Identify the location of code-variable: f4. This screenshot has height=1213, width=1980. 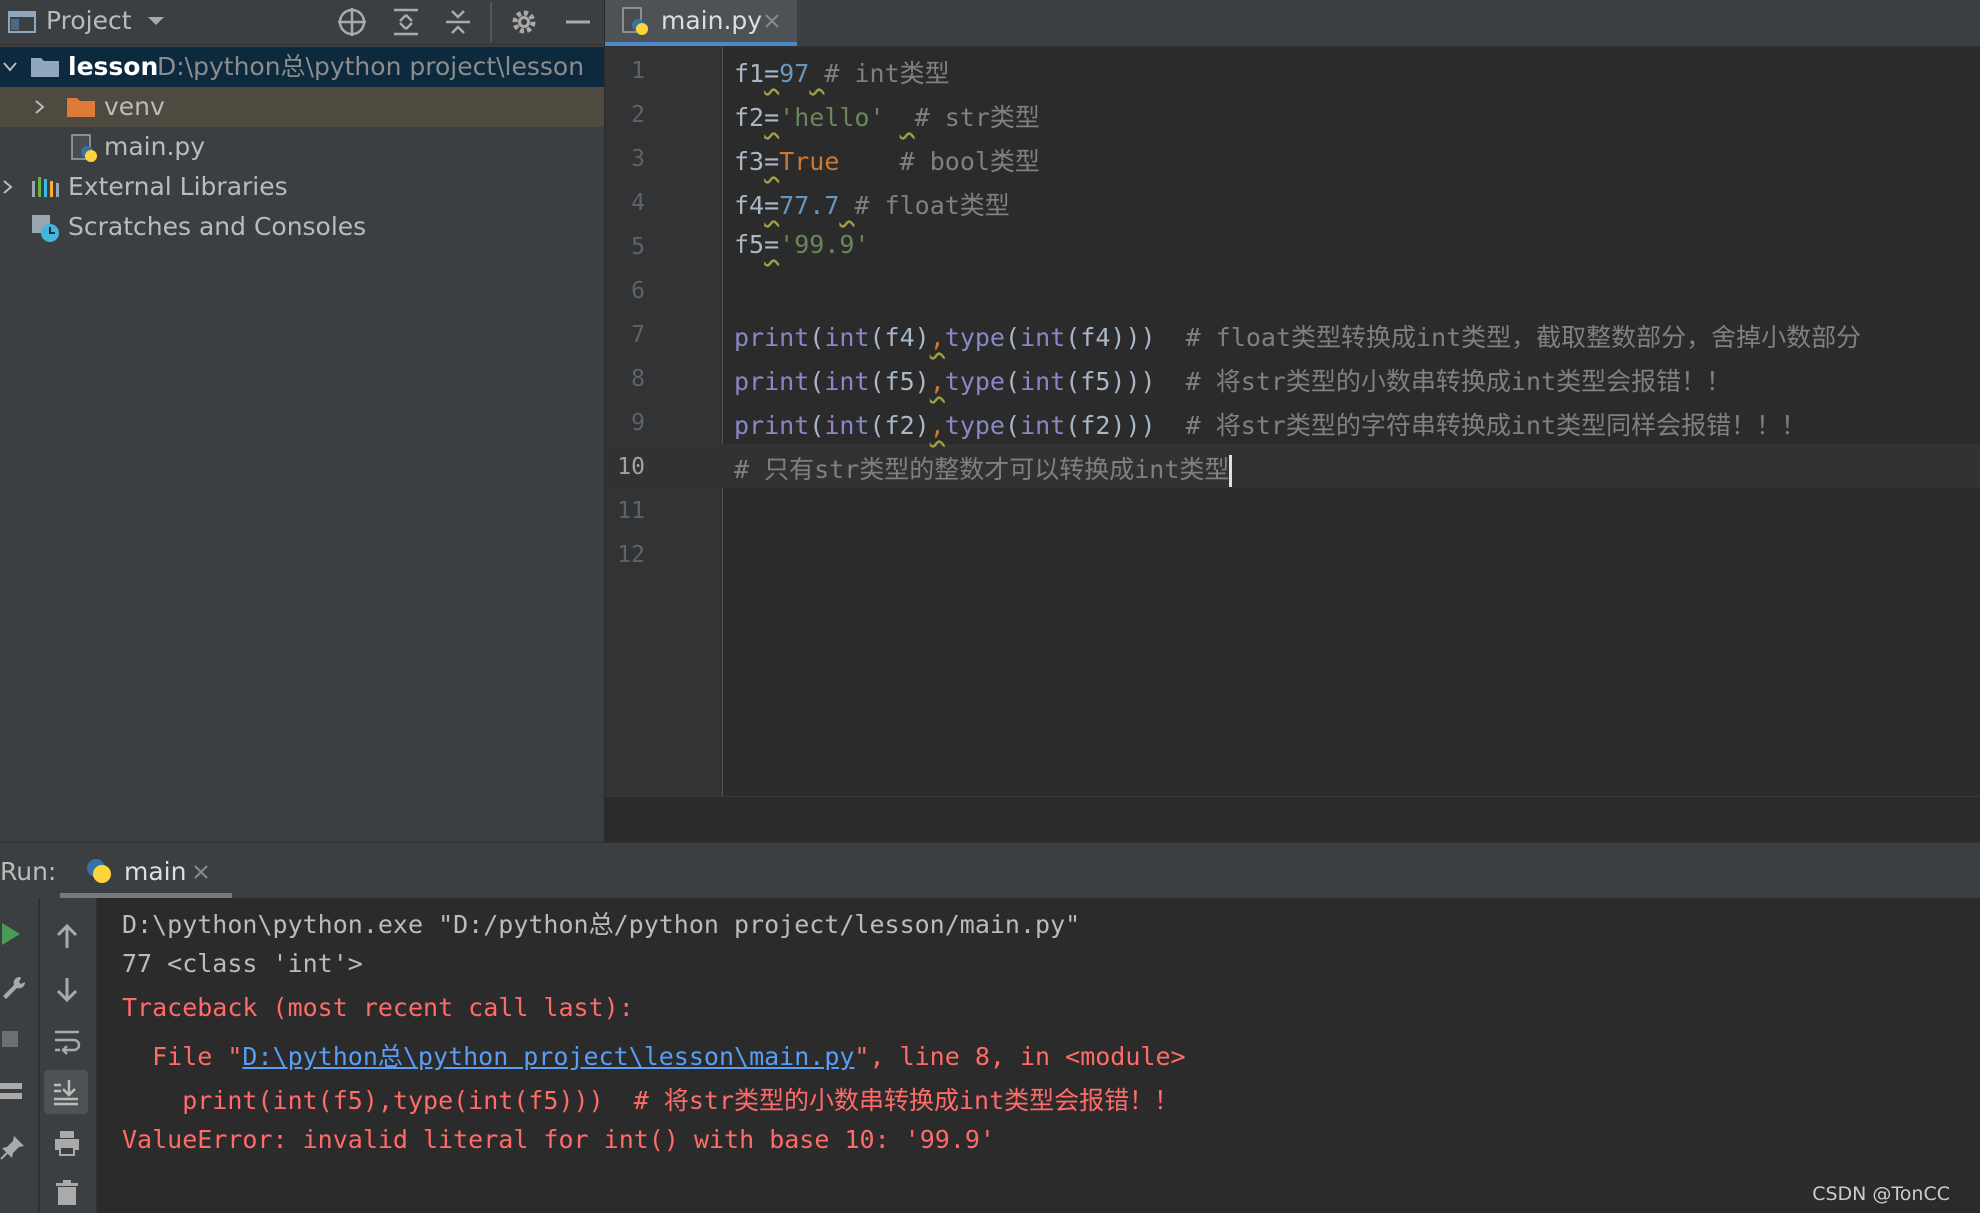
(749, 205).